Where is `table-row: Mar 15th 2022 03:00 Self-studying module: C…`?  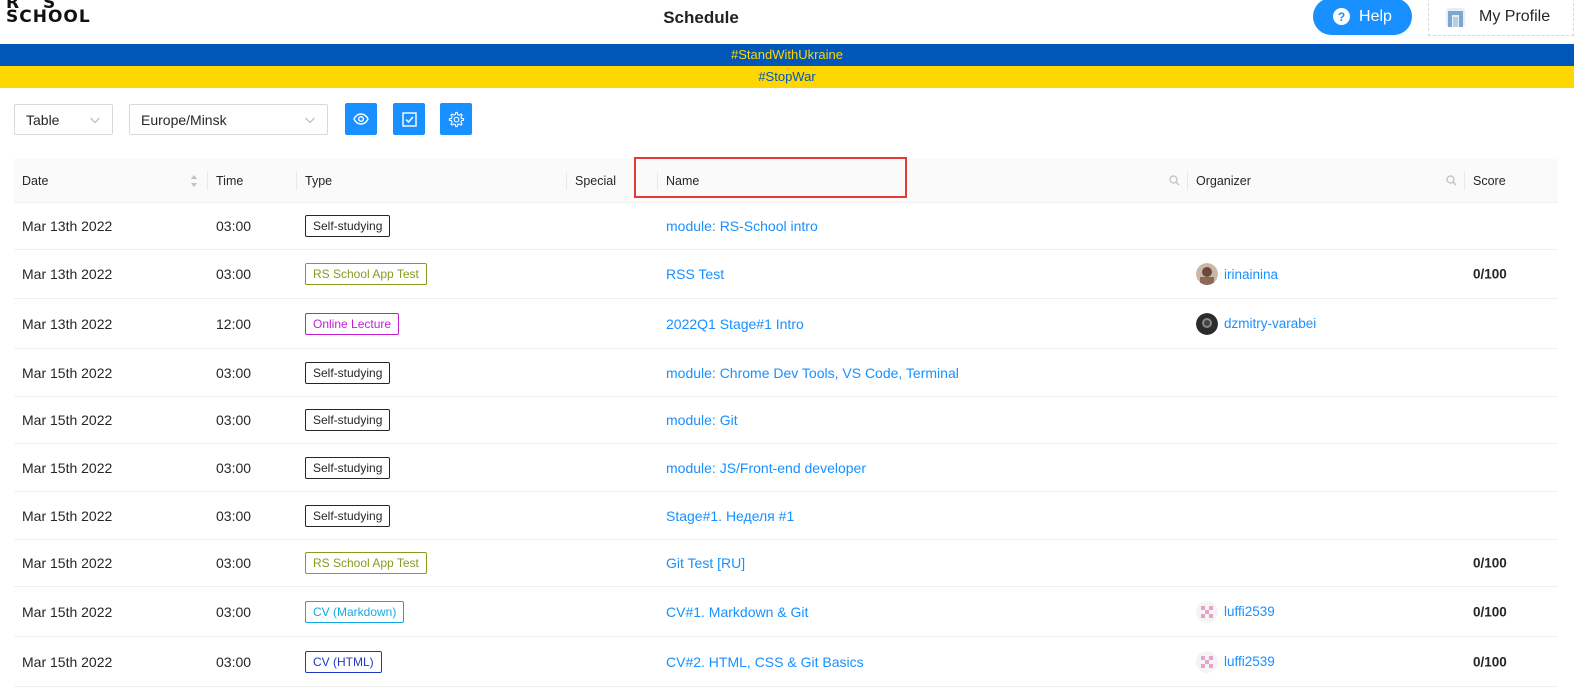 table-row: Mar 15th 2022 03:00 Self-studying module: C… is located at coordinates (786, 373).